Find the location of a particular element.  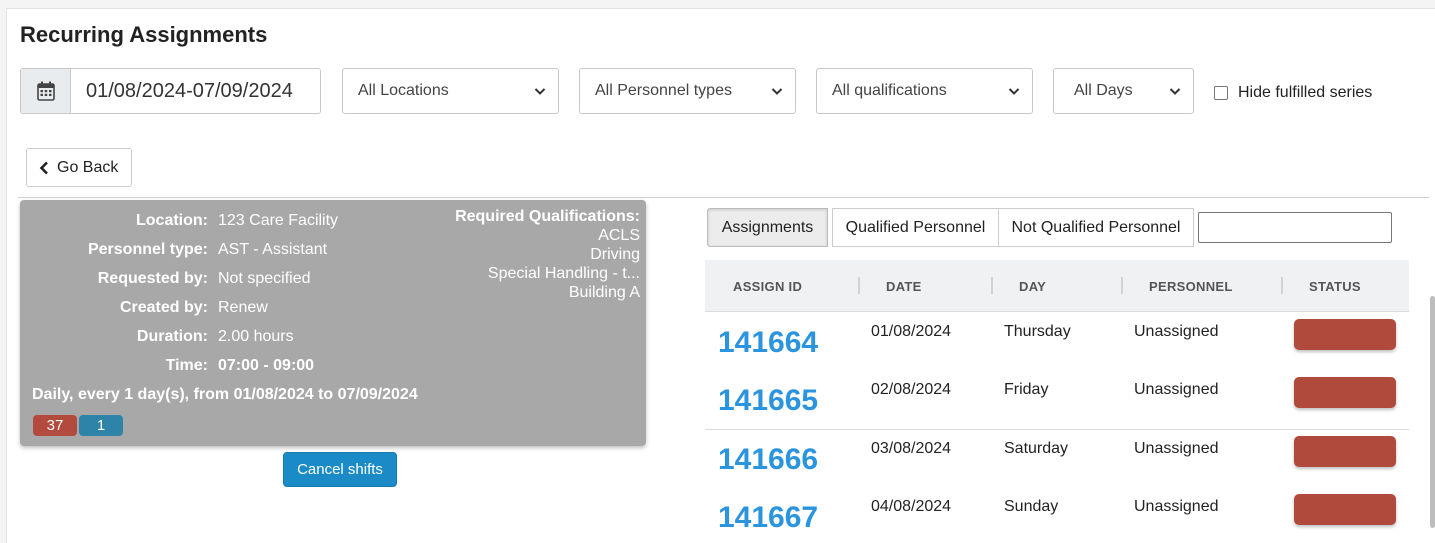

page-title: Recurring Assignments is located at coordinates (144, 34).